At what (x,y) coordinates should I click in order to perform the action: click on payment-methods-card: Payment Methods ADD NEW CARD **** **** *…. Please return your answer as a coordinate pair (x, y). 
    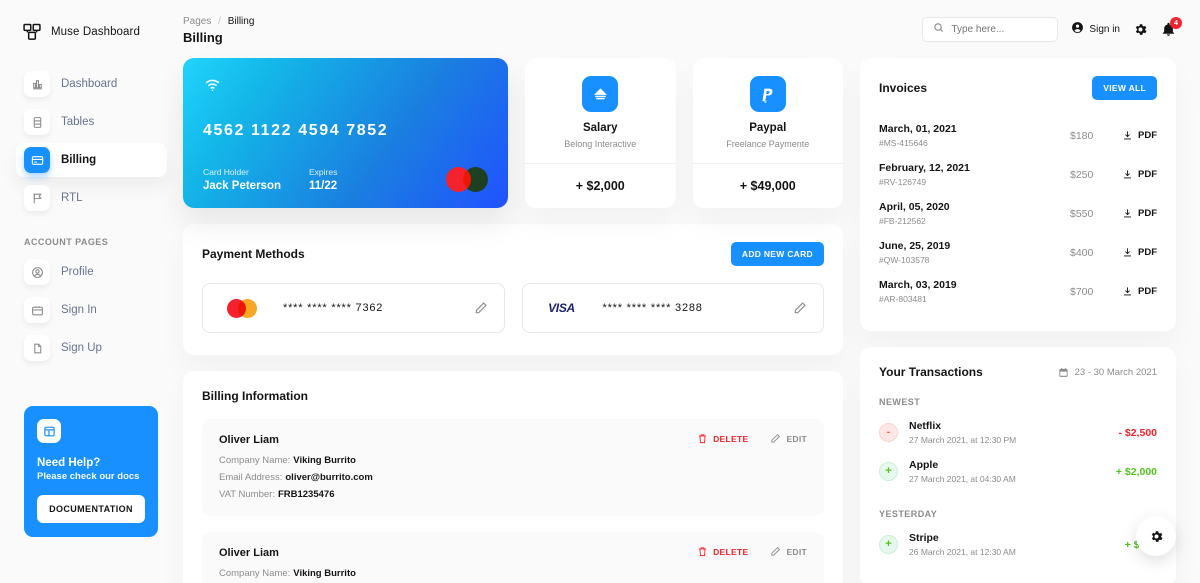
    Looking at the image, I should click on (513, 289).